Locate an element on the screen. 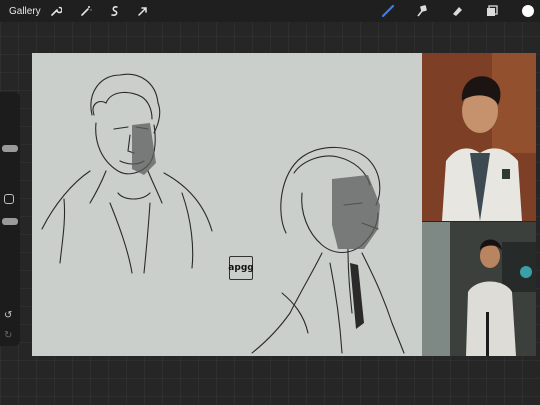 This screenshot has height=405, width=540. color-swatch-icon is located at coordinates (528, 11).